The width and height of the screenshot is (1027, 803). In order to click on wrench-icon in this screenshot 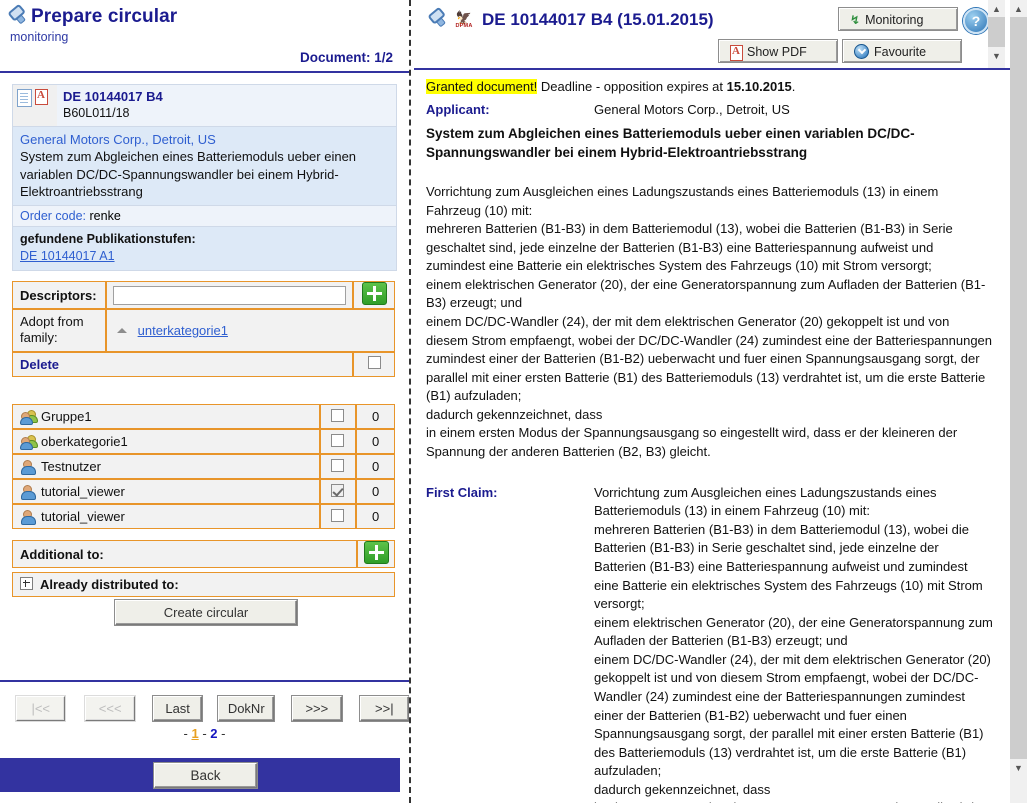, I will do `click(16, 16)`.